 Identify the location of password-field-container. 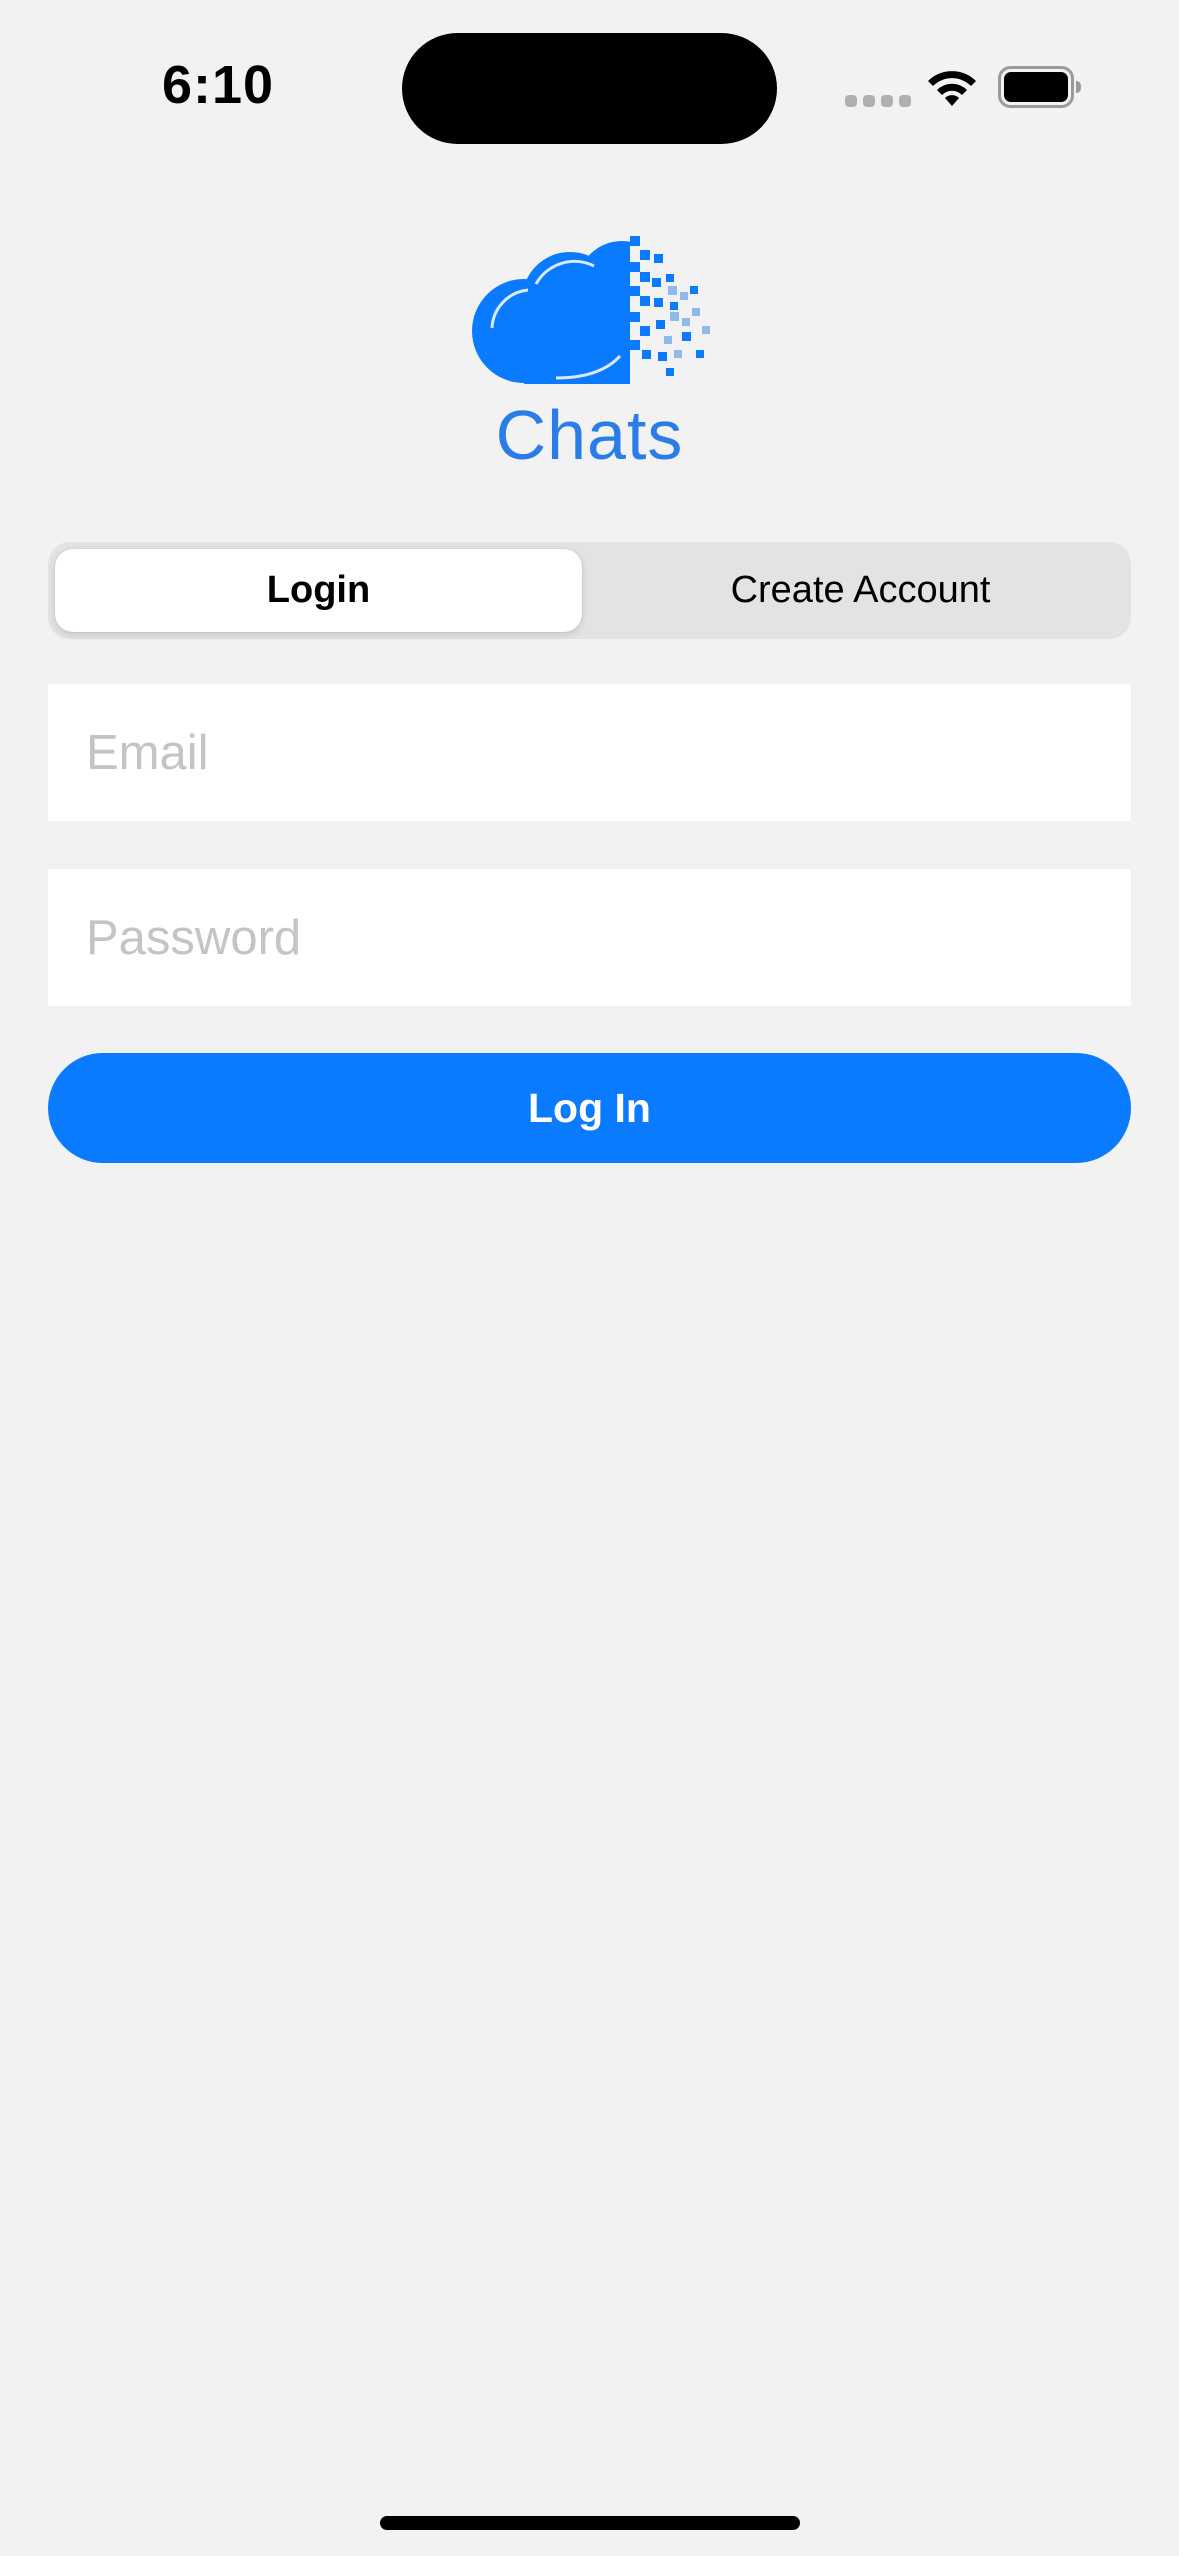
(589, 937).